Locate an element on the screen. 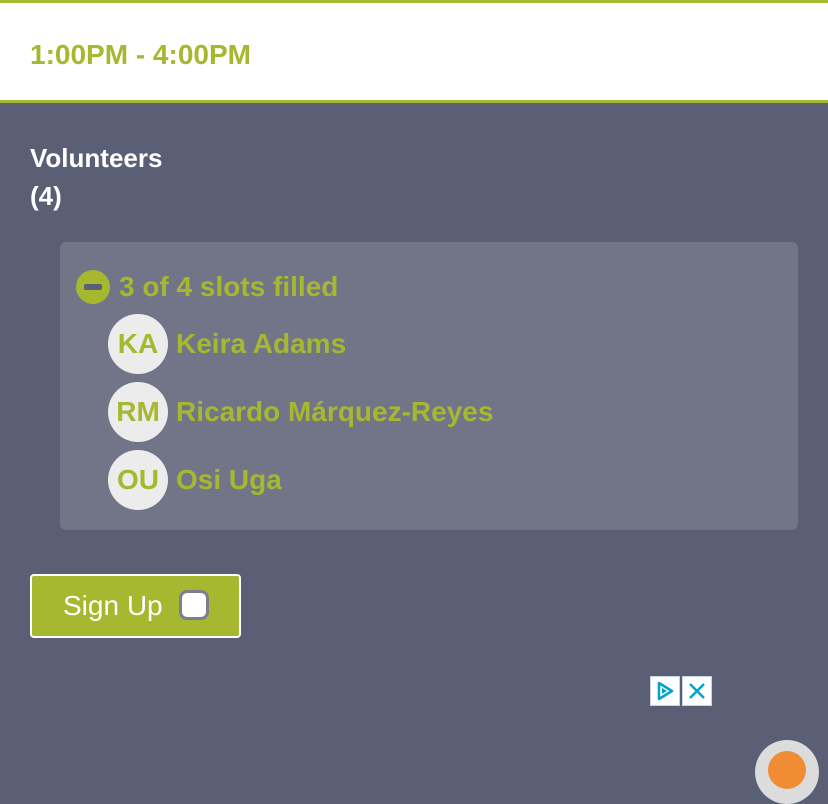 This screenshot has height=804, width=828. avatar: RM is located at coordinates (138, 412).